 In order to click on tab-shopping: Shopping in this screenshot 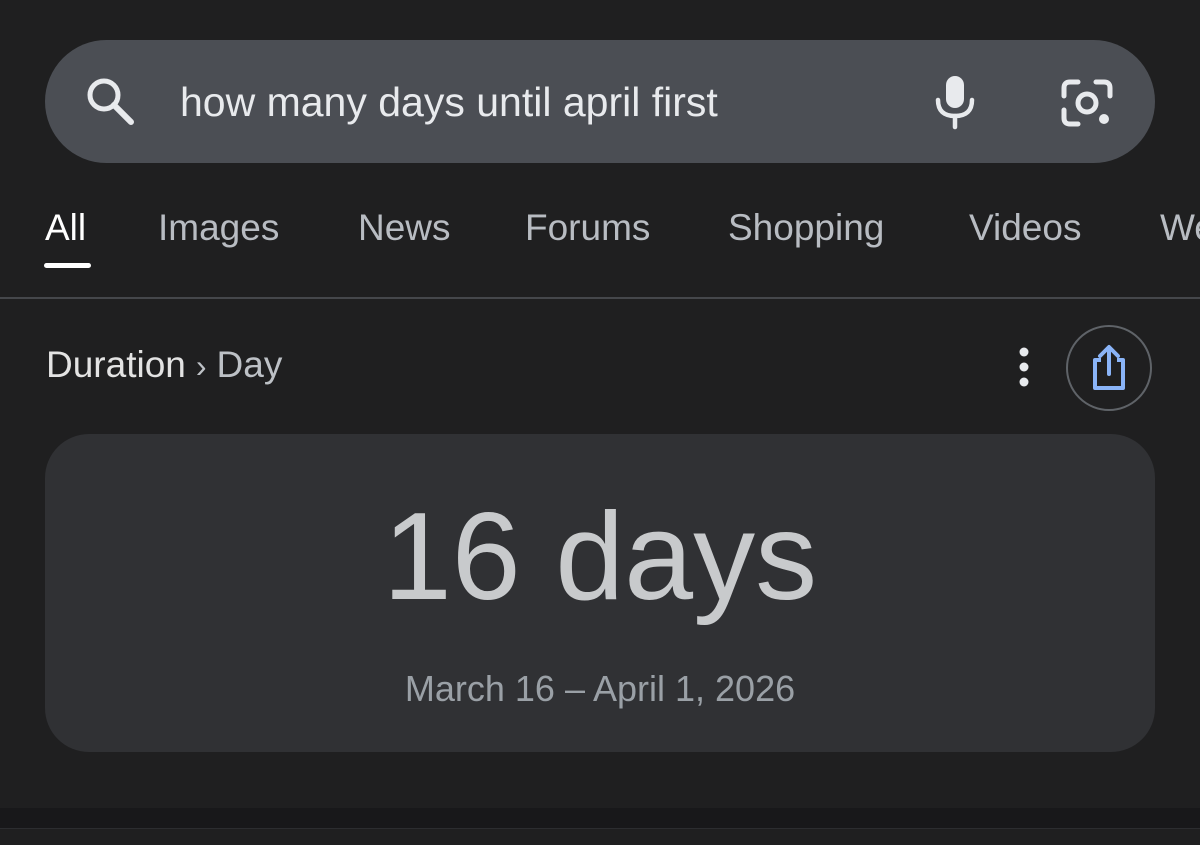, I will do `click(806, 228)`.